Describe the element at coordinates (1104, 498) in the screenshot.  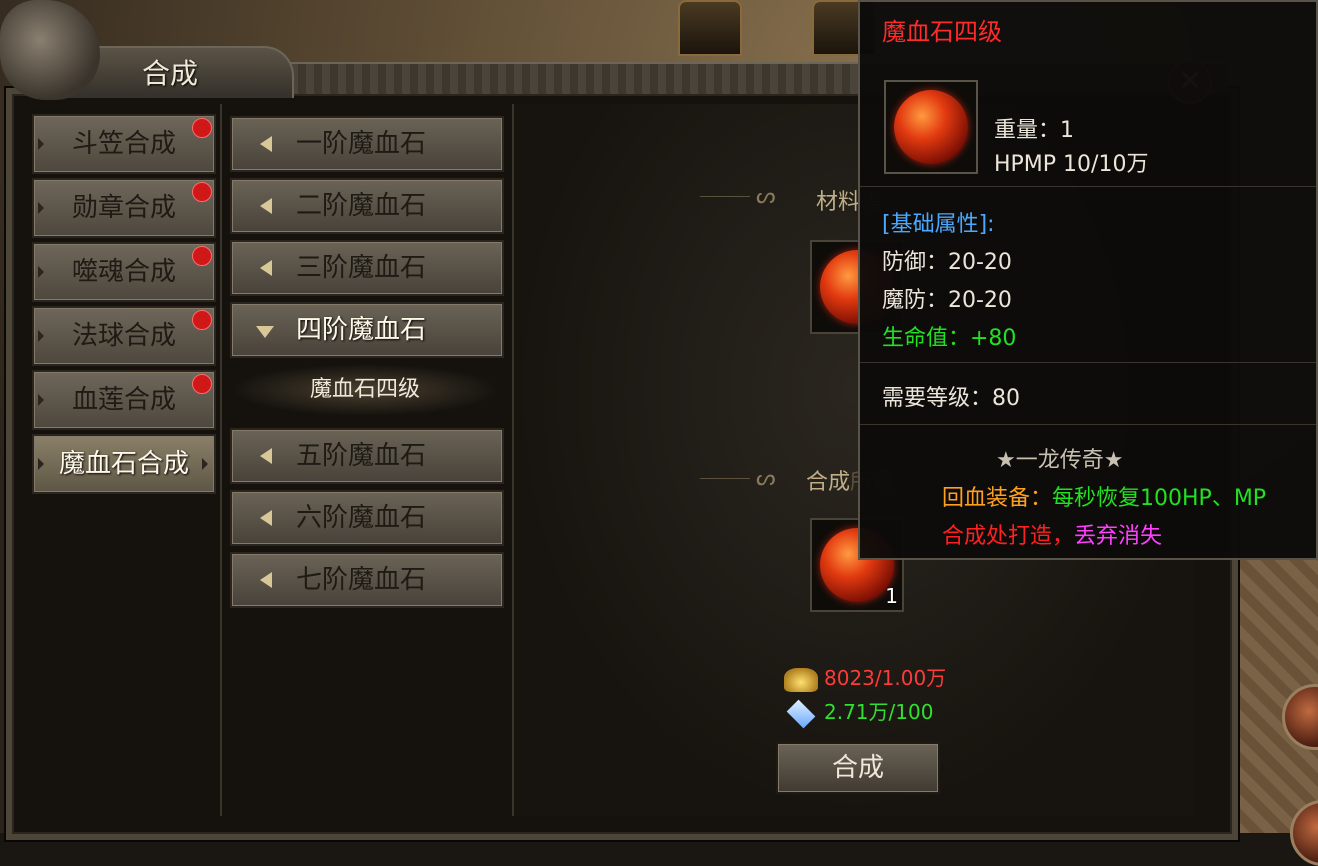
I see `recover-equipment-line: 回血装备：每秒恢复100HP、MP` at that location.